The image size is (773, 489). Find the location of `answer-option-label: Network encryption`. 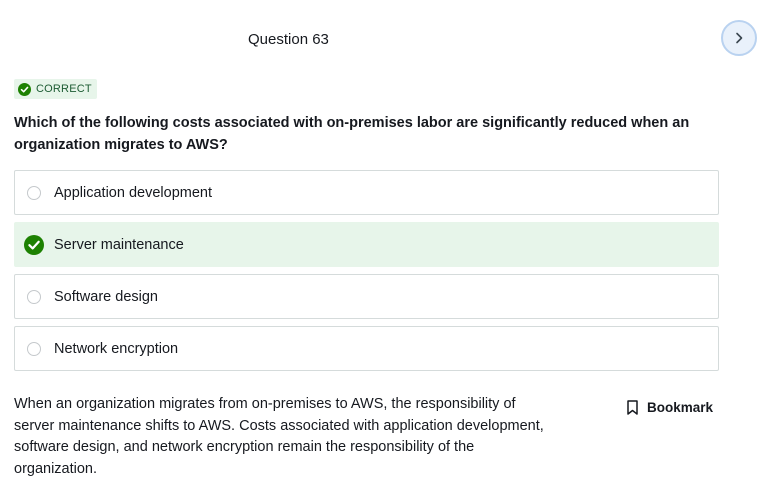

answer-option-label: Network encryption is located at coordinates (116, 348).